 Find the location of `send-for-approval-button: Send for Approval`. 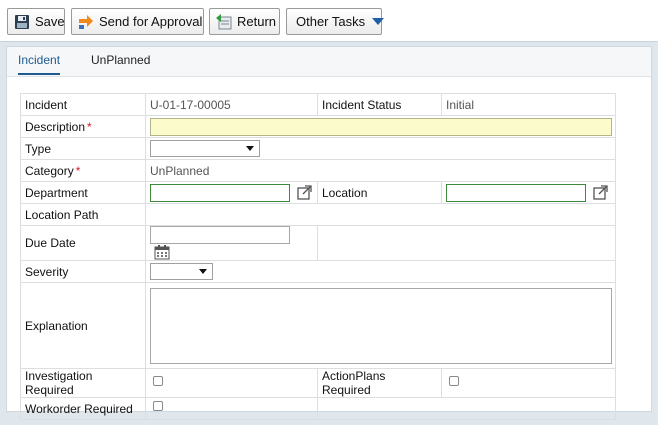

send-for-approval-button: Send for Approval is located at coordinates (137, 21).